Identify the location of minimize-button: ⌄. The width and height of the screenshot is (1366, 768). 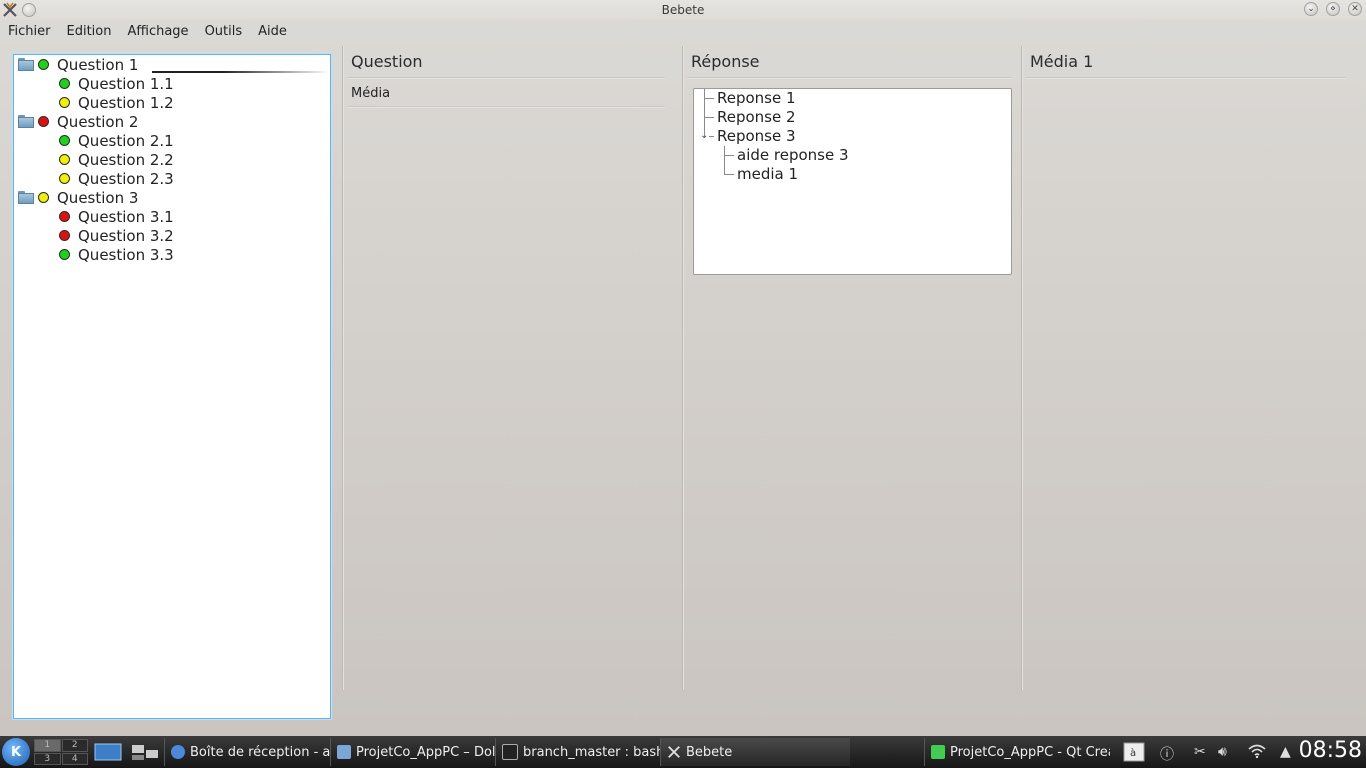
(1311, 9).